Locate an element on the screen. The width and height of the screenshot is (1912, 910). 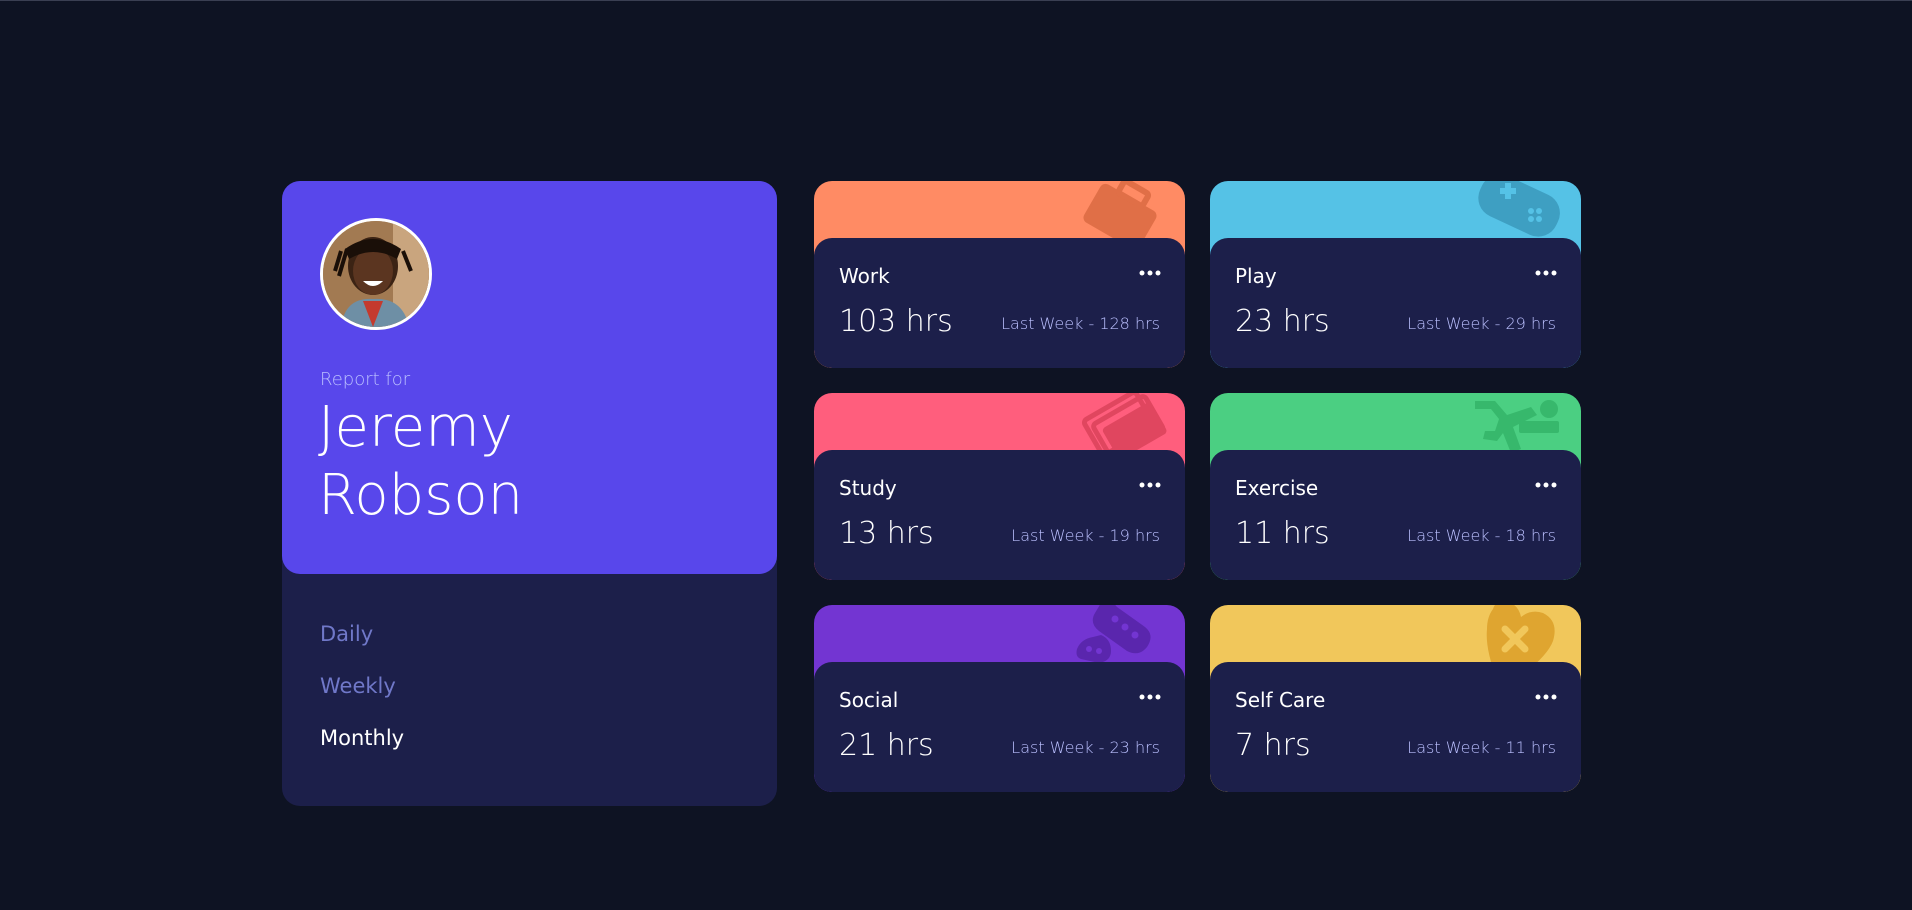
activity-title: Social is located at coordinates (869, 700).